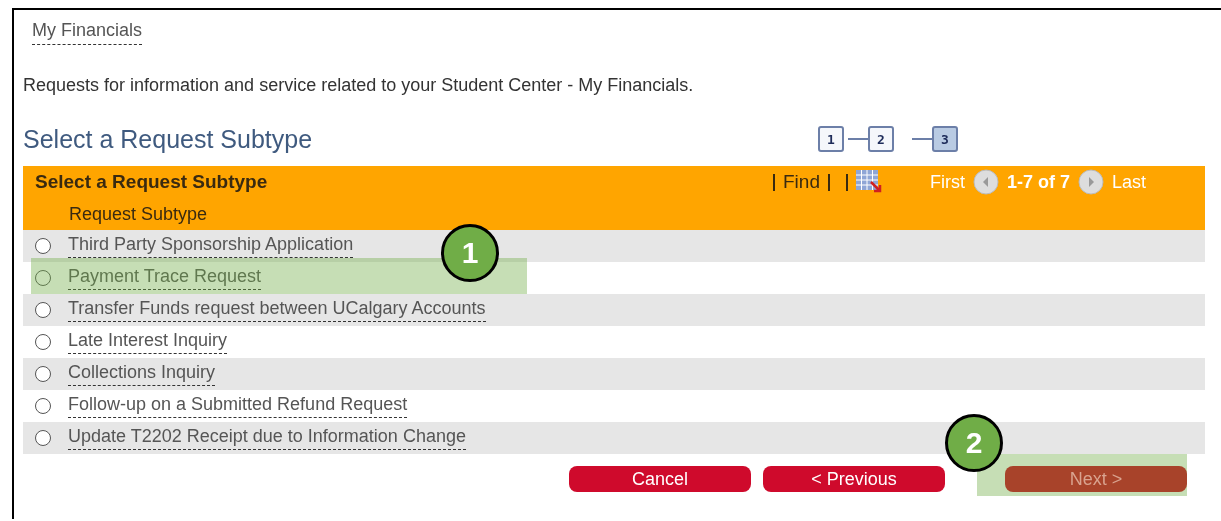 This screenshot has width=1221, height=521. I want to click on column-title: Request Subtype, so click(138, 214).